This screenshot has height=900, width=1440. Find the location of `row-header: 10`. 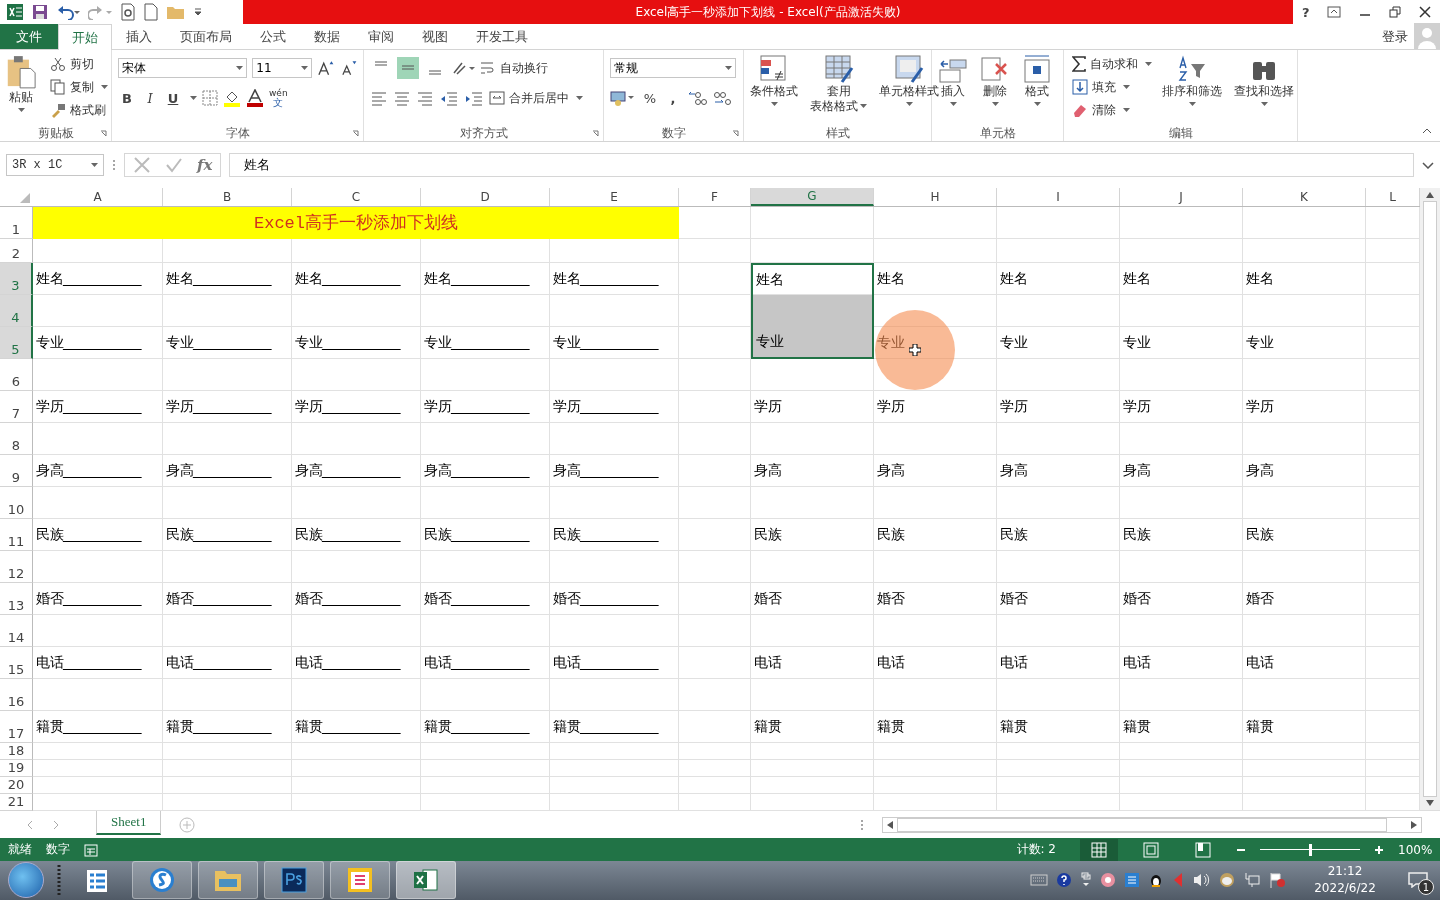

row-header: 10 is located at coordinates (16, 502).